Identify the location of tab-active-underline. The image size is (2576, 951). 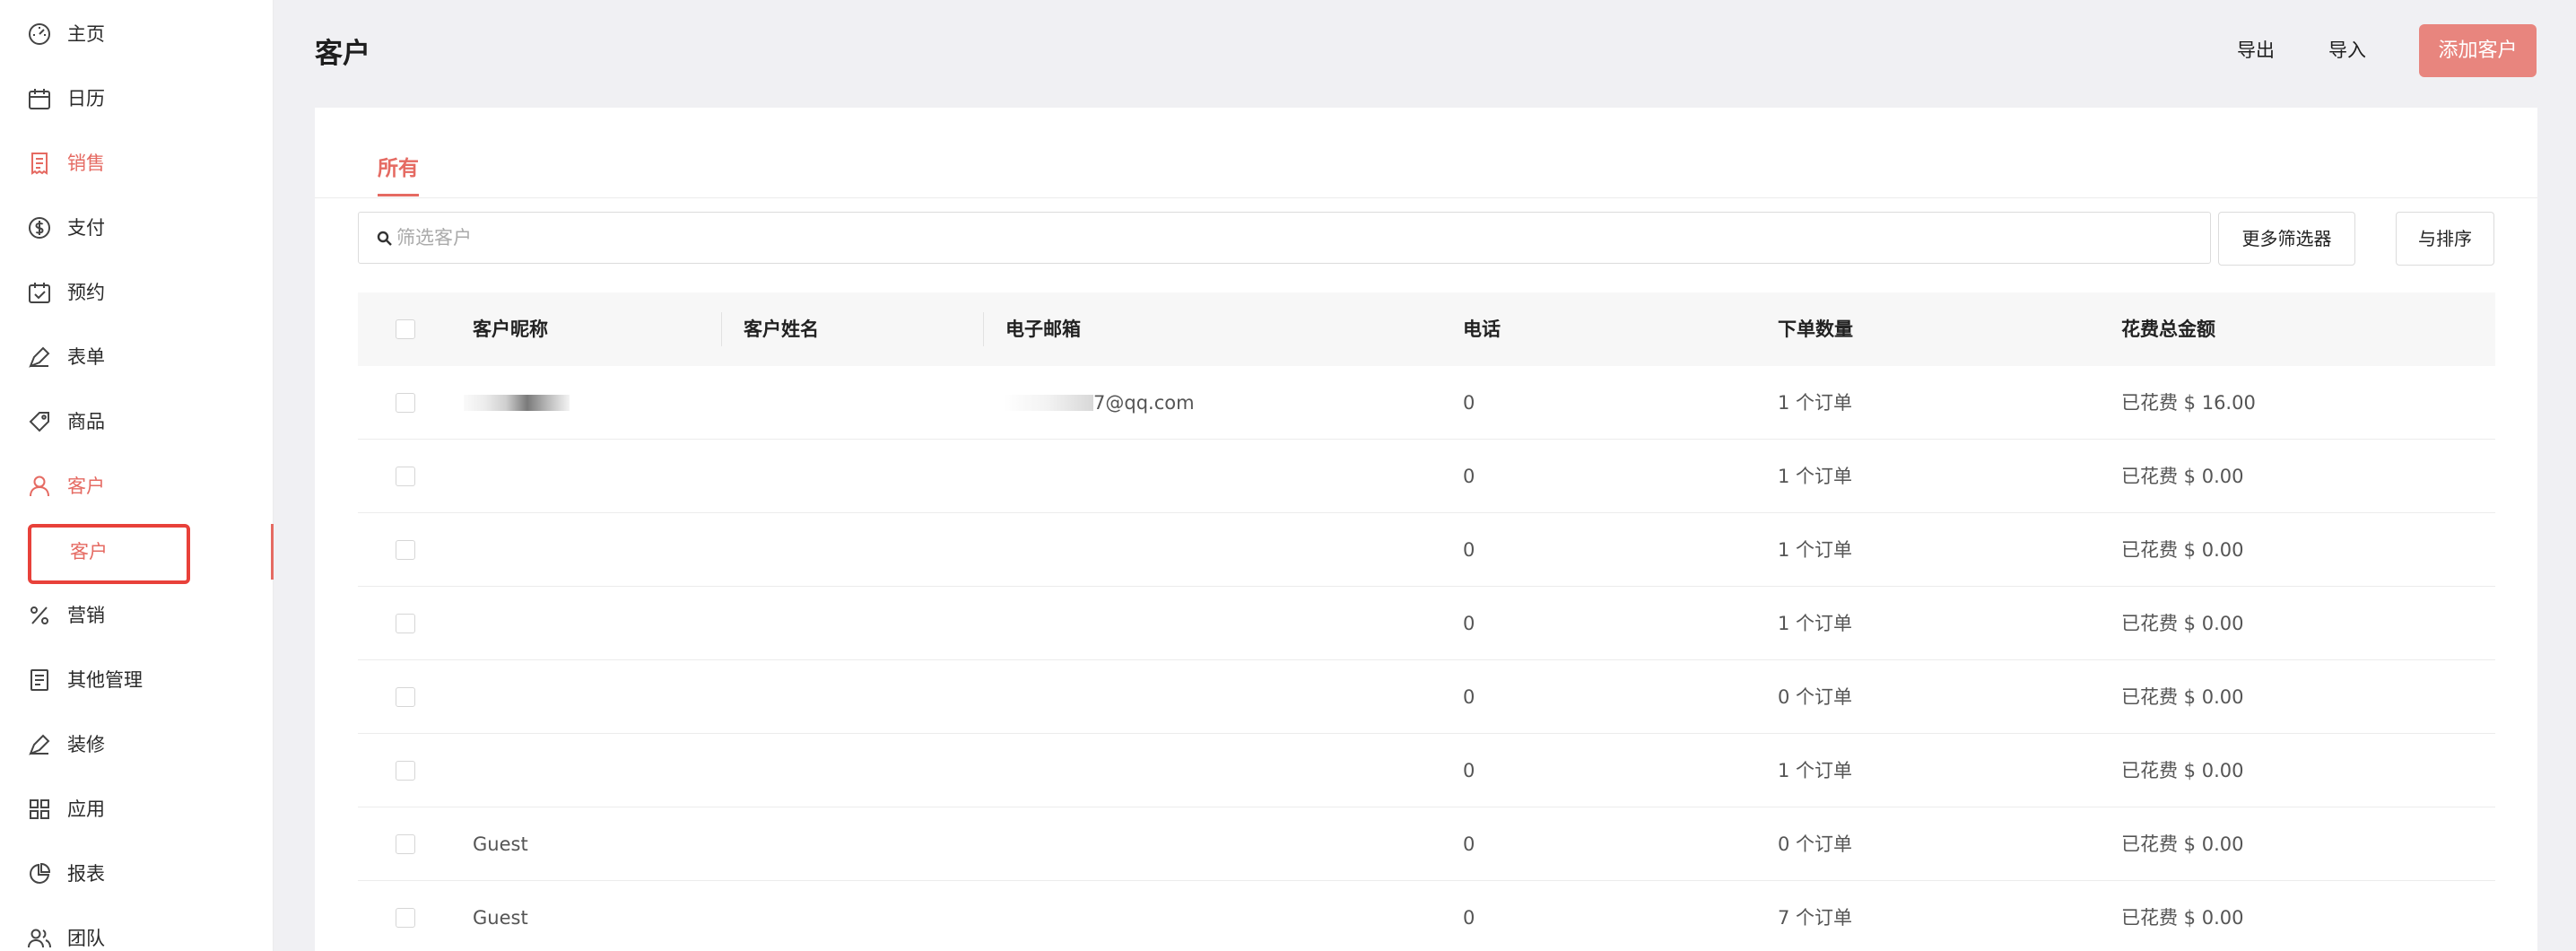
(398, 195).